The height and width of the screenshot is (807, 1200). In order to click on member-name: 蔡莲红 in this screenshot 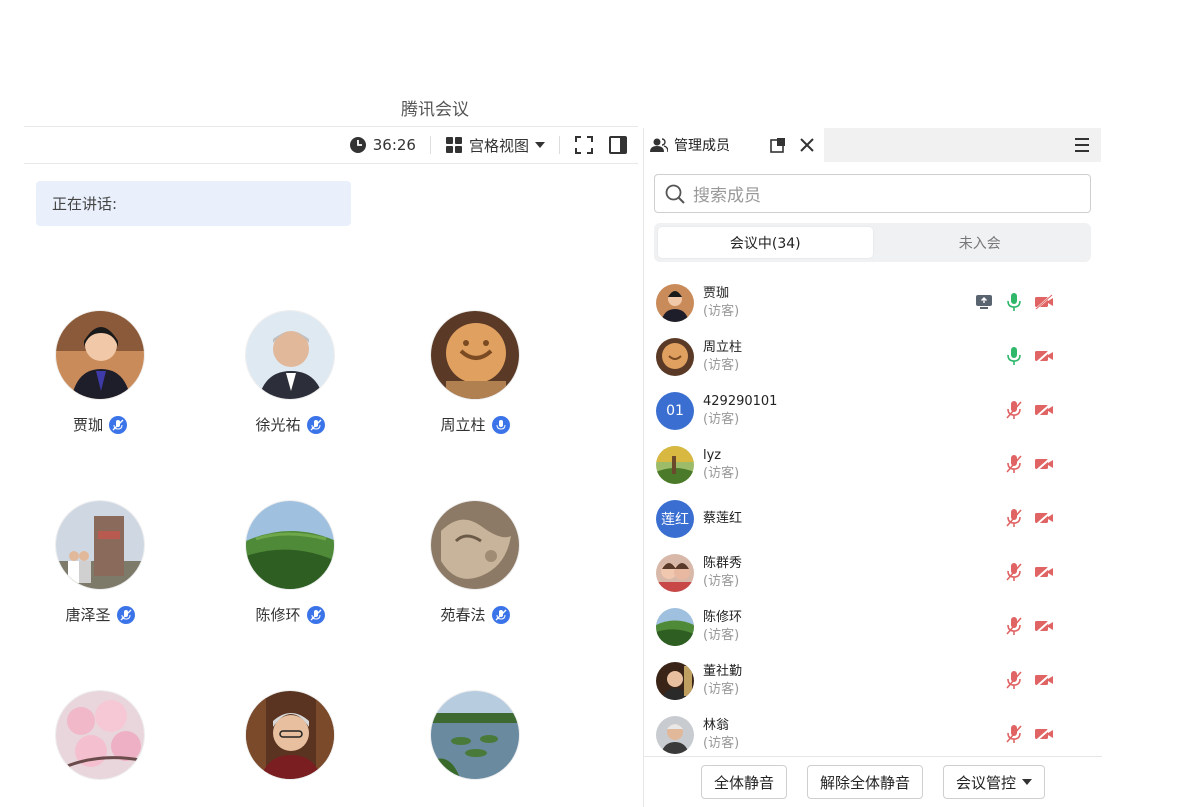, I will do `click(723, 518)`.